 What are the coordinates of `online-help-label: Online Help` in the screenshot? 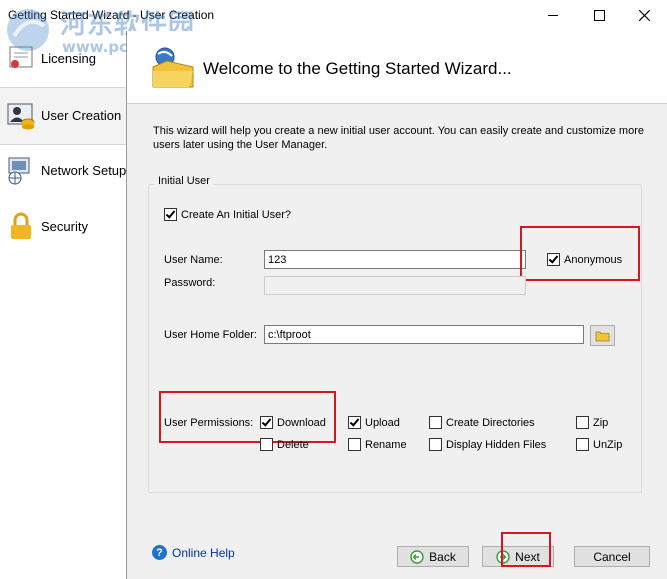 It's located at (203, 552).